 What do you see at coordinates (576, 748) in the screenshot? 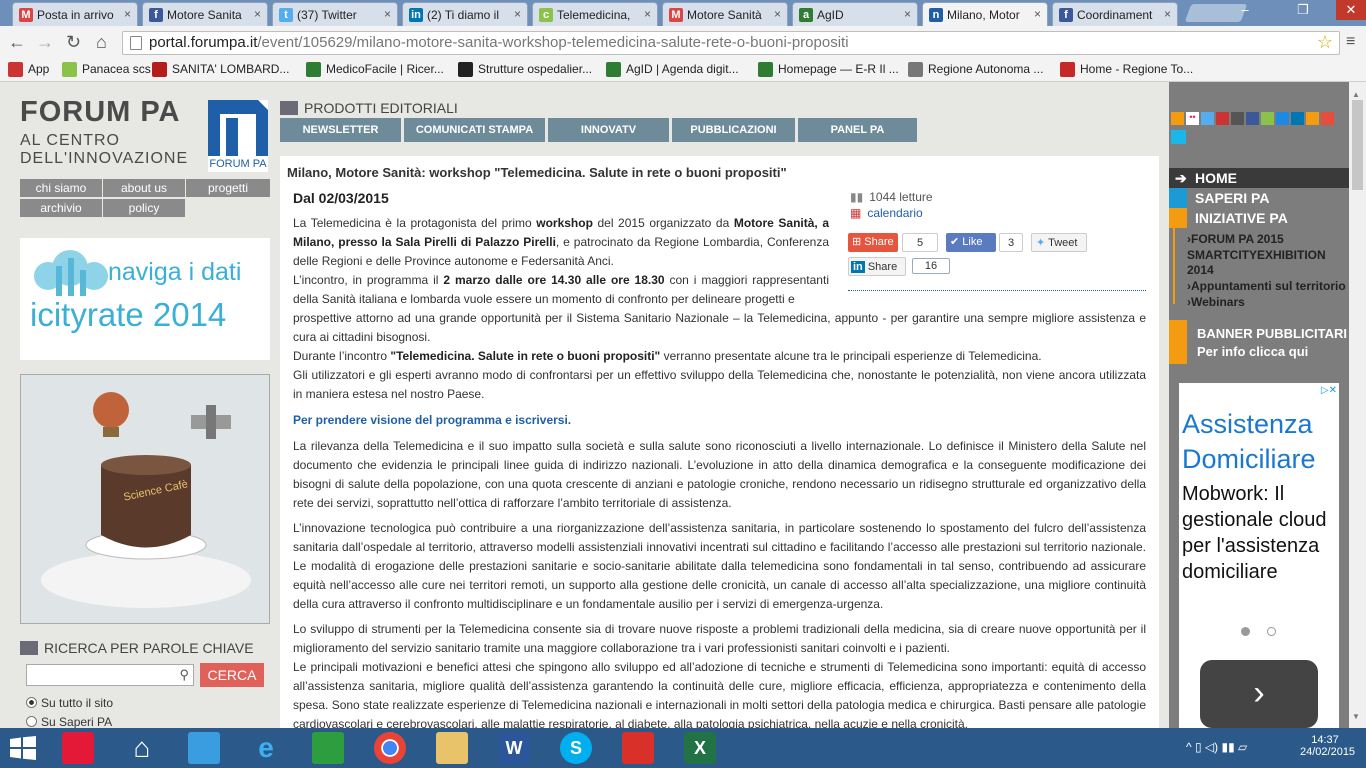
I see `skype-icon: S` at bounding box center [576, 748].